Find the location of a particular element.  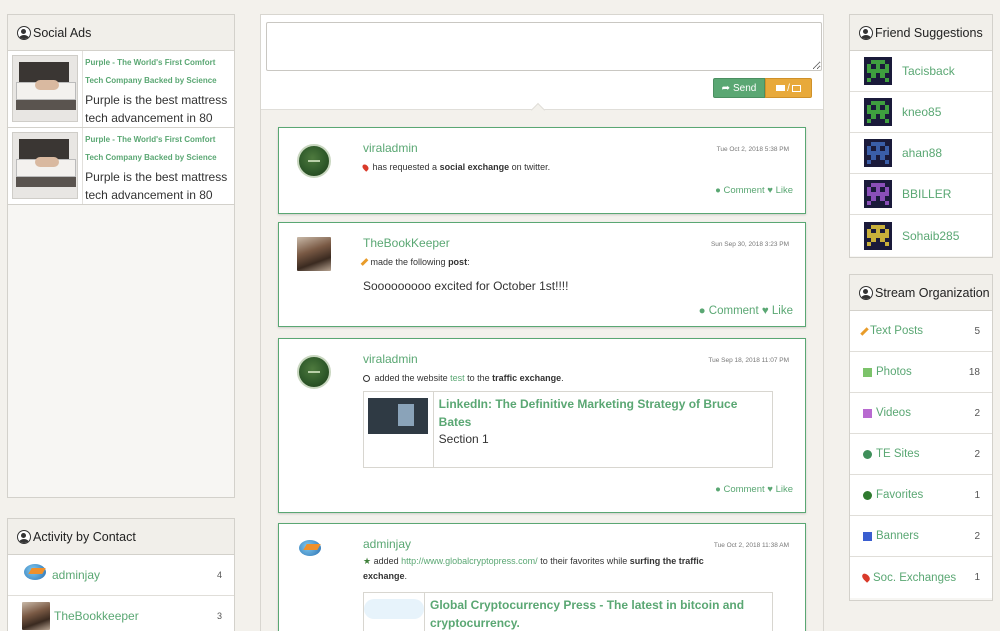

friend-suggestion-item: Tacisback is located at coordinates (921, 71).